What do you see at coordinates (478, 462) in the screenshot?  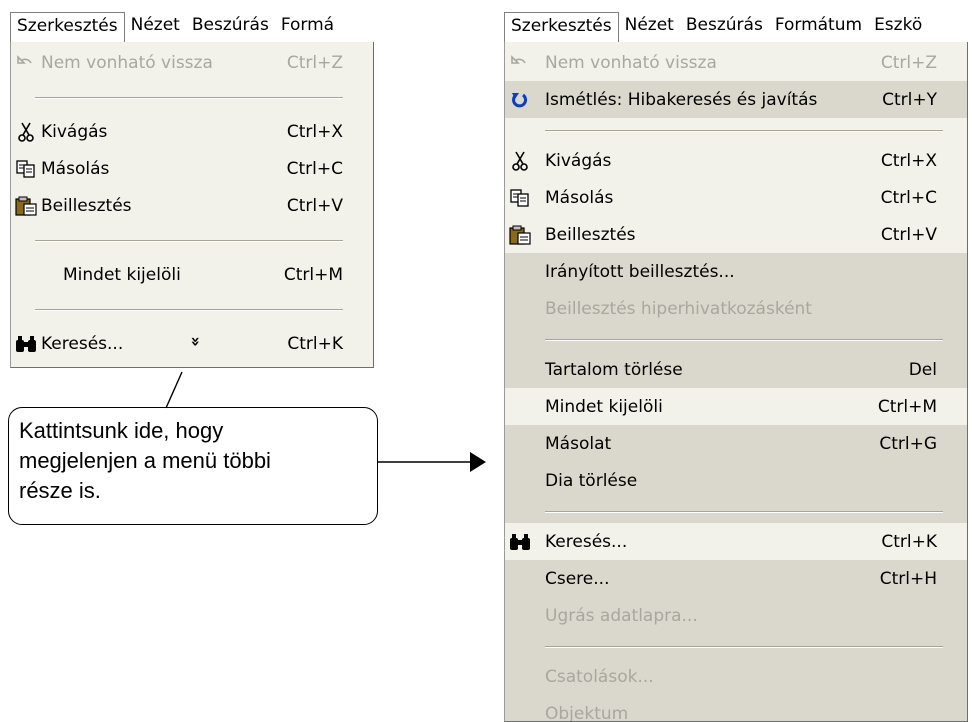 I see `arrow-head` at bounding box center [478, 462].